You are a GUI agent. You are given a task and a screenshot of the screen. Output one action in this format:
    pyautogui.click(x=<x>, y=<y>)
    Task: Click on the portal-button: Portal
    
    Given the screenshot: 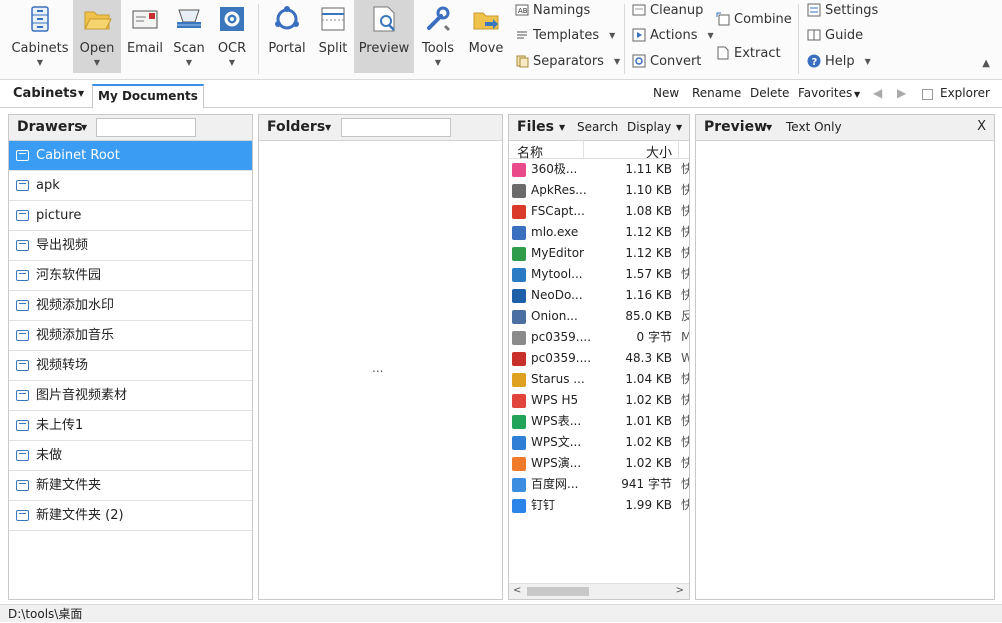 What is the action you would take?
    pyautogui.click(x=287, y=36)
    